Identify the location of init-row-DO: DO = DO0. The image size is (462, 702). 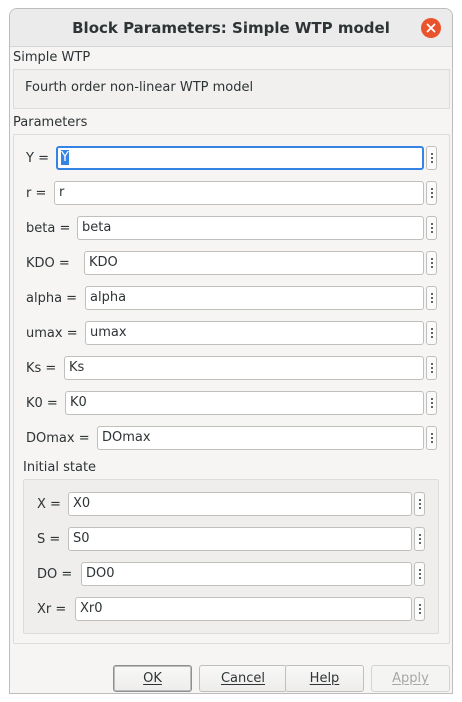
(233, 574).